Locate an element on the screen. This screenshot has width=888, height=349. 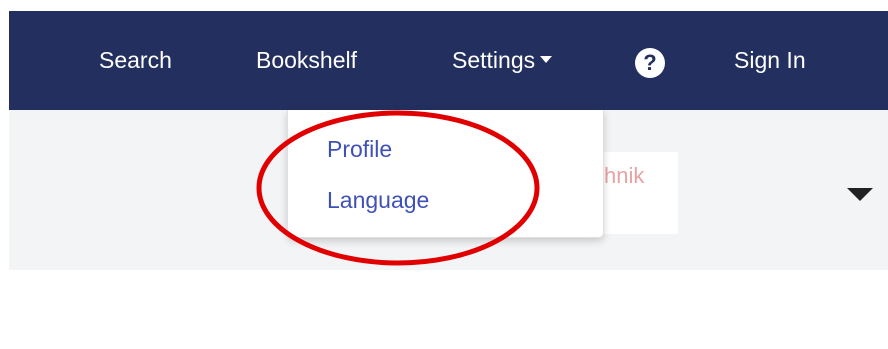
menu-item-profile: Profile is located at coordinates (359, 149).